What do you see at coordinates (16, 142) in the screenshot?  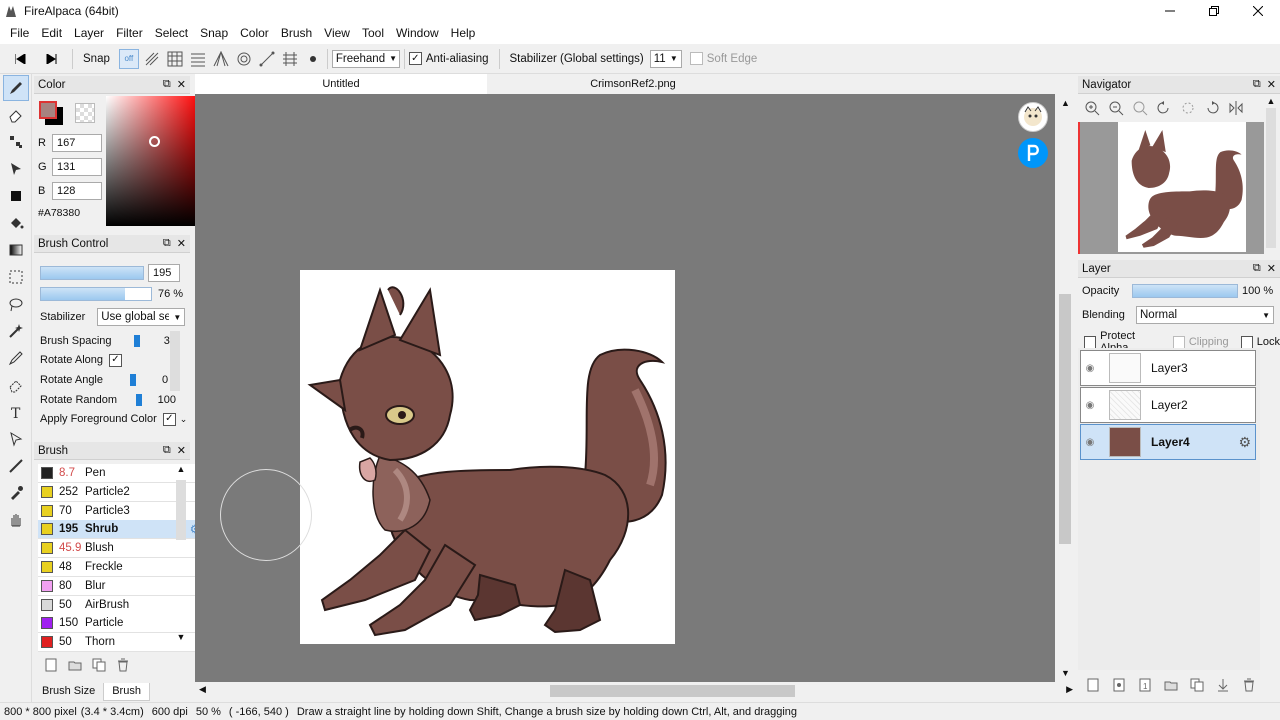 I see `dot-tool-icon` at bounding box center [16, 142].